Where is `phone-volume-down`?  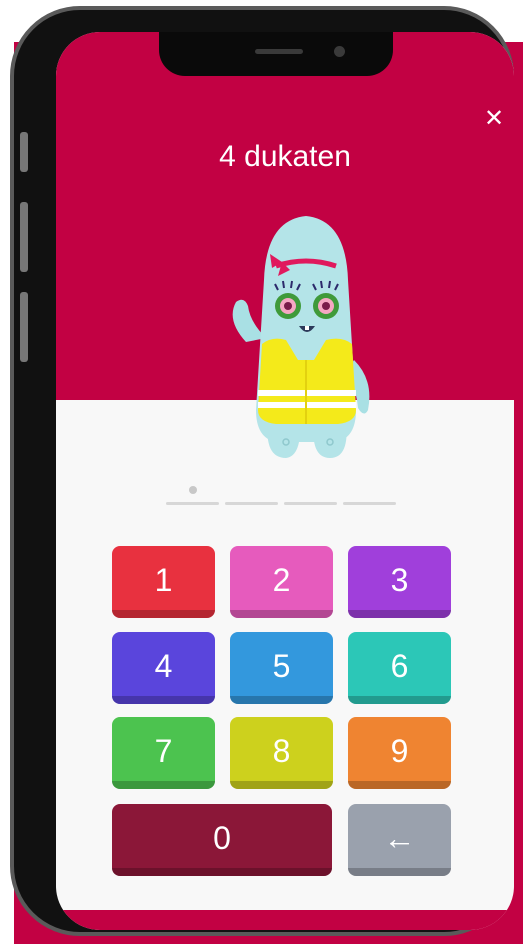
phone-volume-down is located at coordinates (24, 327).